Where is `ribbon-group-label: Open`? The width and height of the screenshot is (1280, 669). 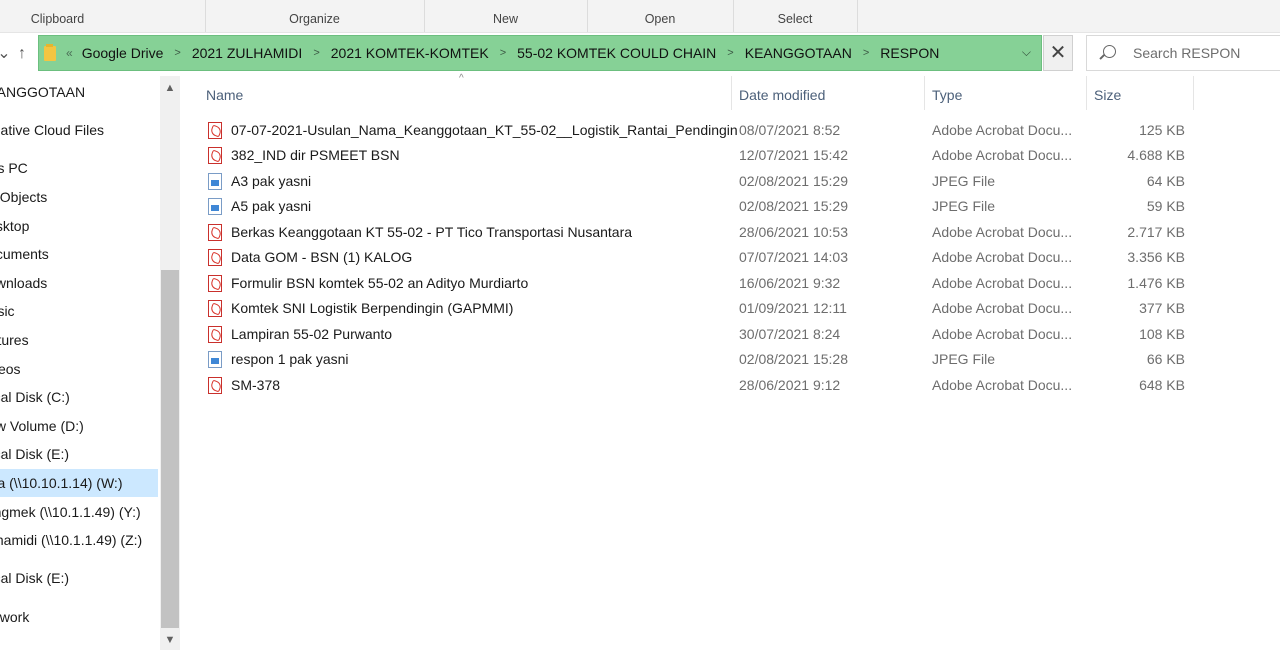 ribbon-group-label: Open is located at coordinates (660, 19).